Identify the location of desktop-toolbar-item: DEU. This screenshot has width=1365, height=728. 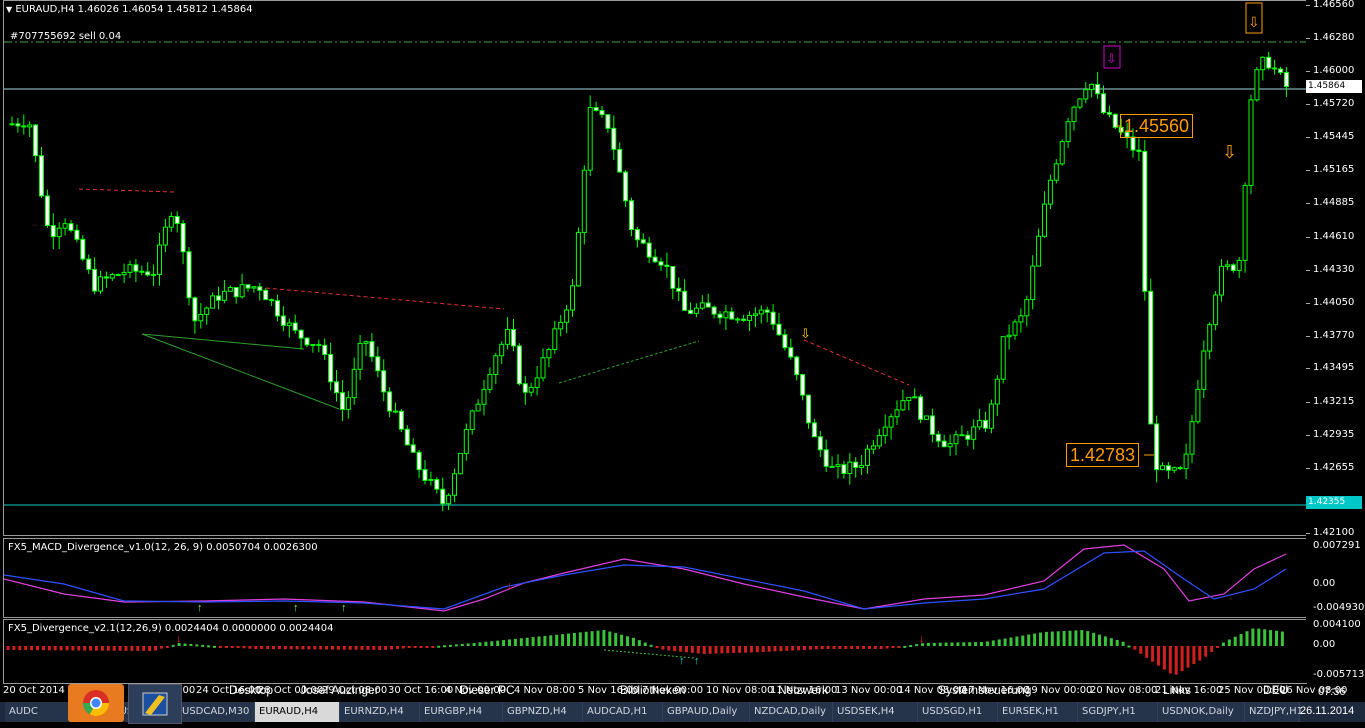
(1275, 690).